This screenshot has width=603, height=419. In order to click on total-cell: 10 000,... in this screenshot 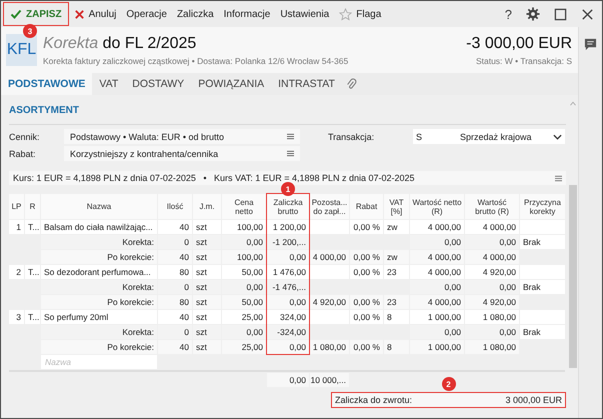, I will do `click(329, 380)`.